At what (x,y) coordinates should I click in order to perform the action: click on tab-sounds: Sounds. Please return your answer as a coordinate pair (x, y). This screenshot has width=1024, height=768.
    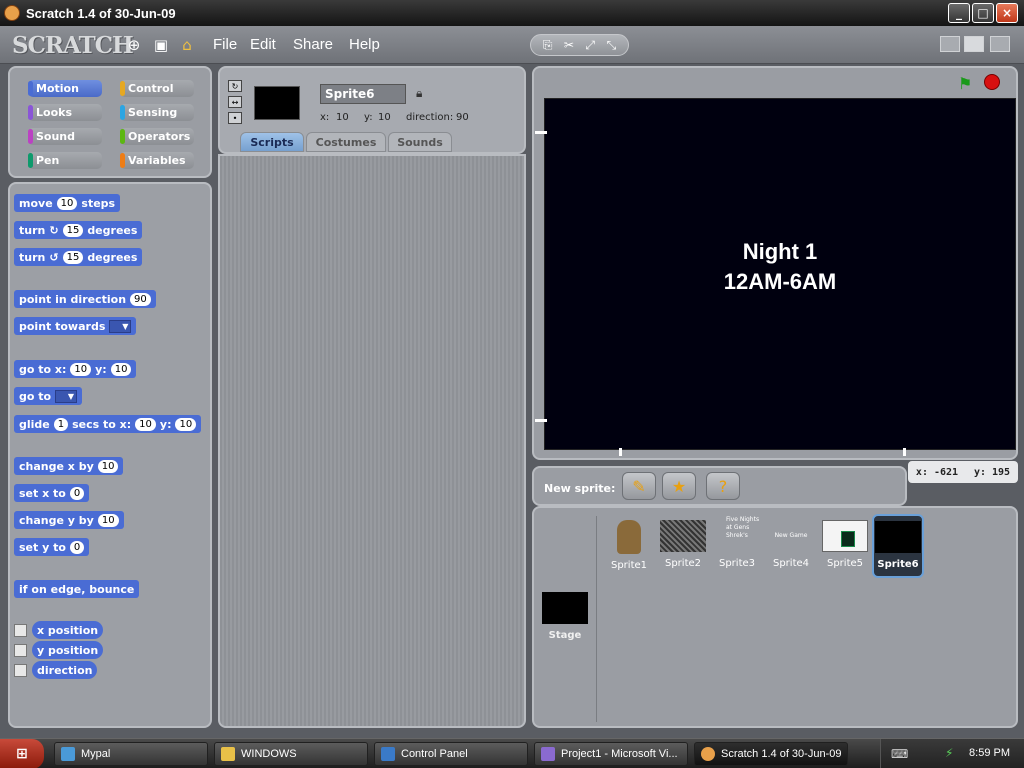
    Looking at the image, I should click on (420, 142).